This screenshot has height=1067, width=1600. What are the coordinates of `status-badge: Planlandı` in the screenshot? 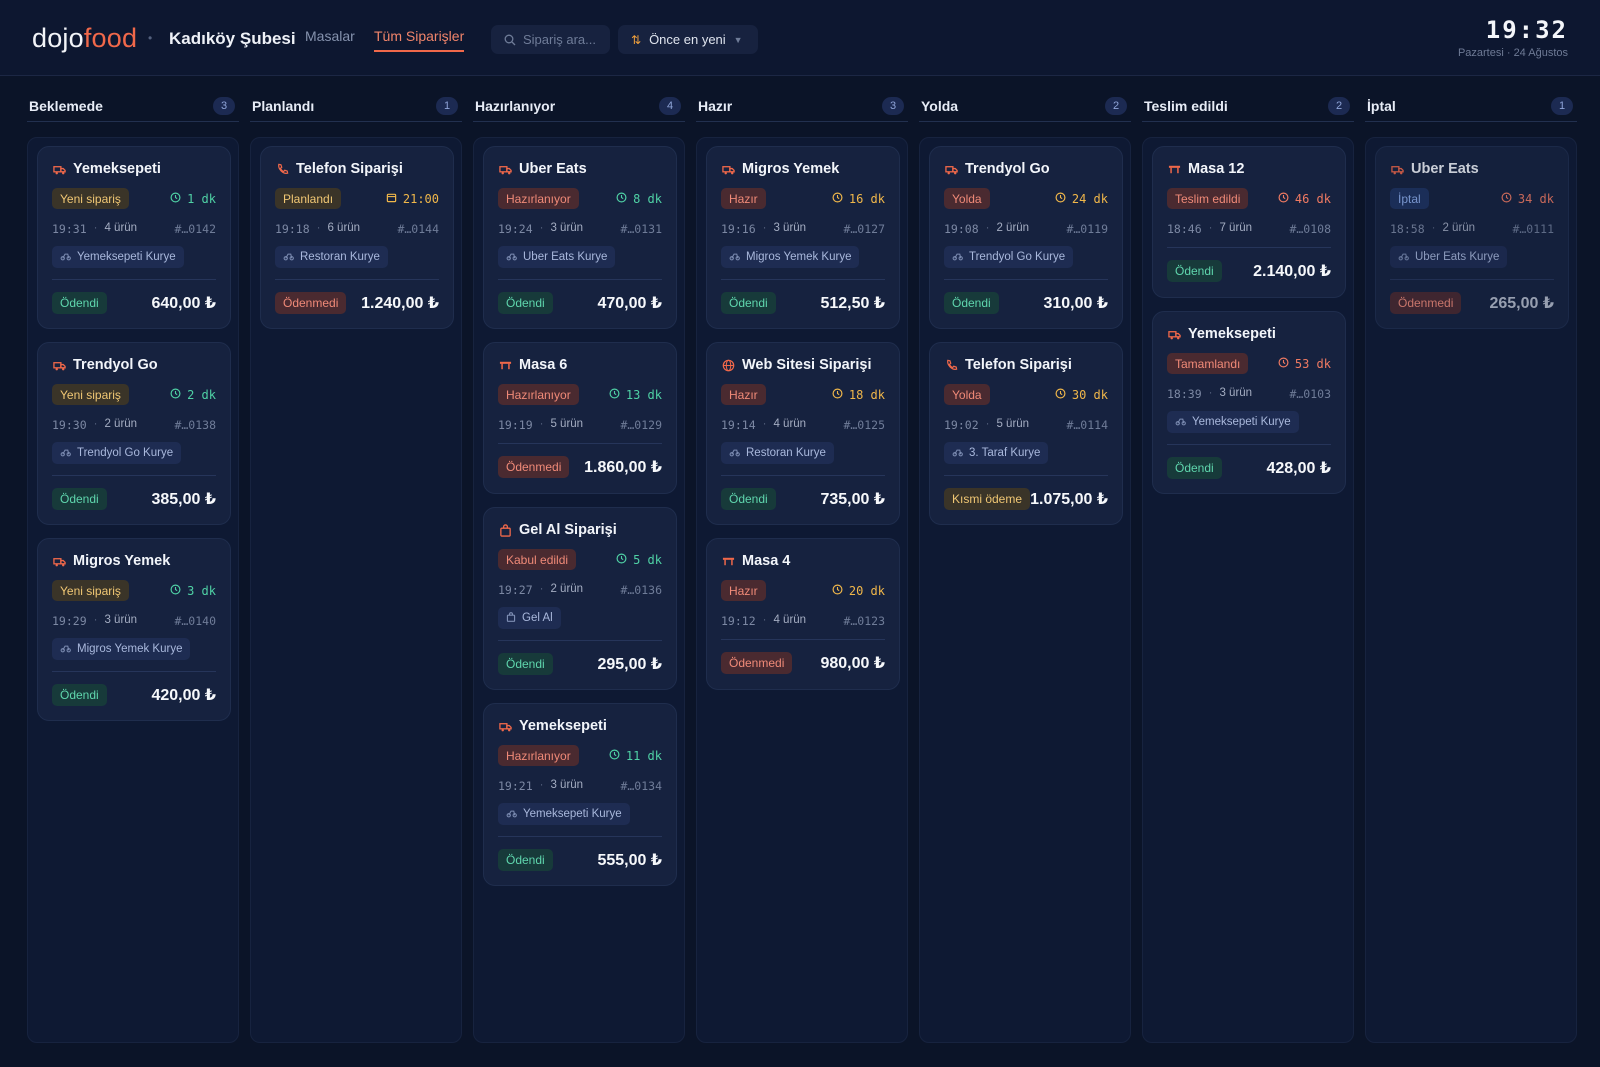 It's located at (308, 198).